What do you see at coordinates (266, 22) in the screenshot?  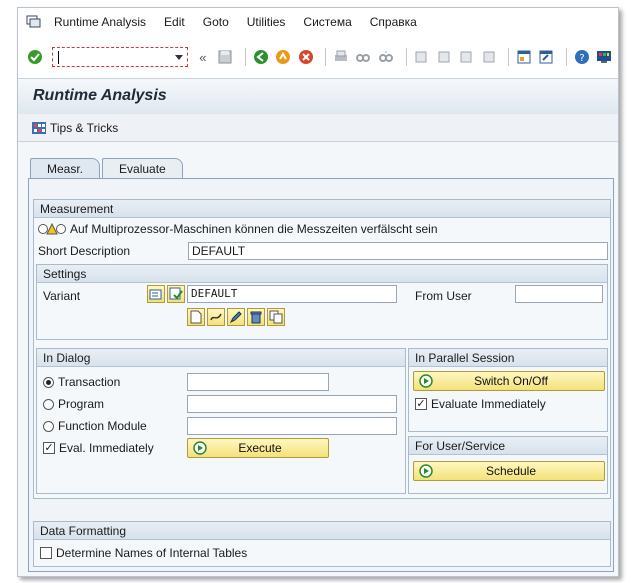 I see `menu-utilities: Utilities` at bounding box center [266, 22].